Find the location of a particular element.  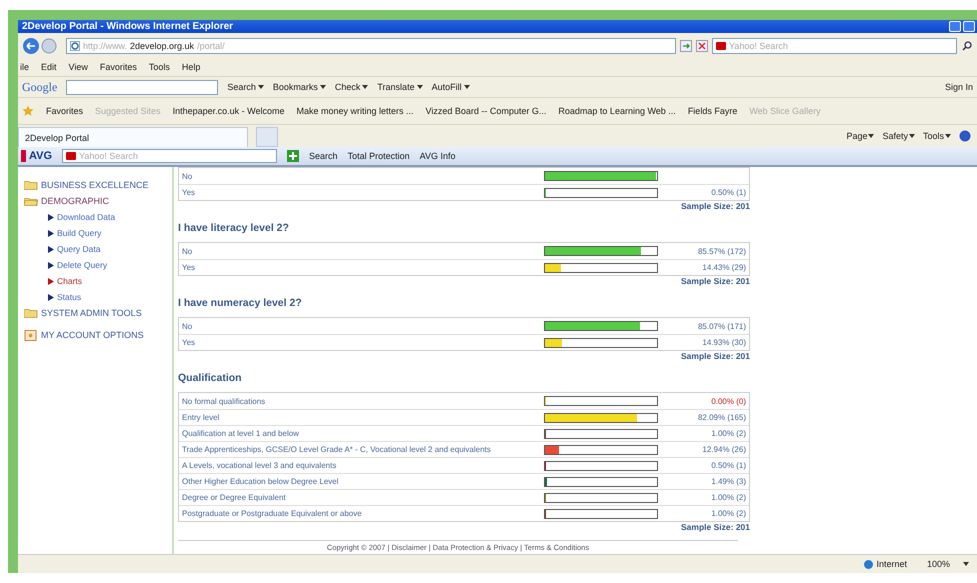

percentage-value: 0.00% (0) is located at coordinates (728, 401).